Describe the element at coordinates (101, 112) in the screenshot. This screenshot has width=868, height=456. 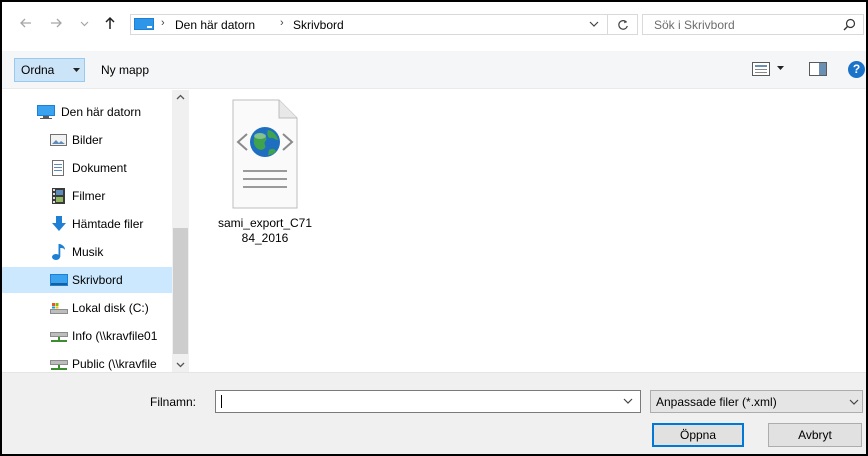
I see `nav-item-label: Den här datorn` at that location.